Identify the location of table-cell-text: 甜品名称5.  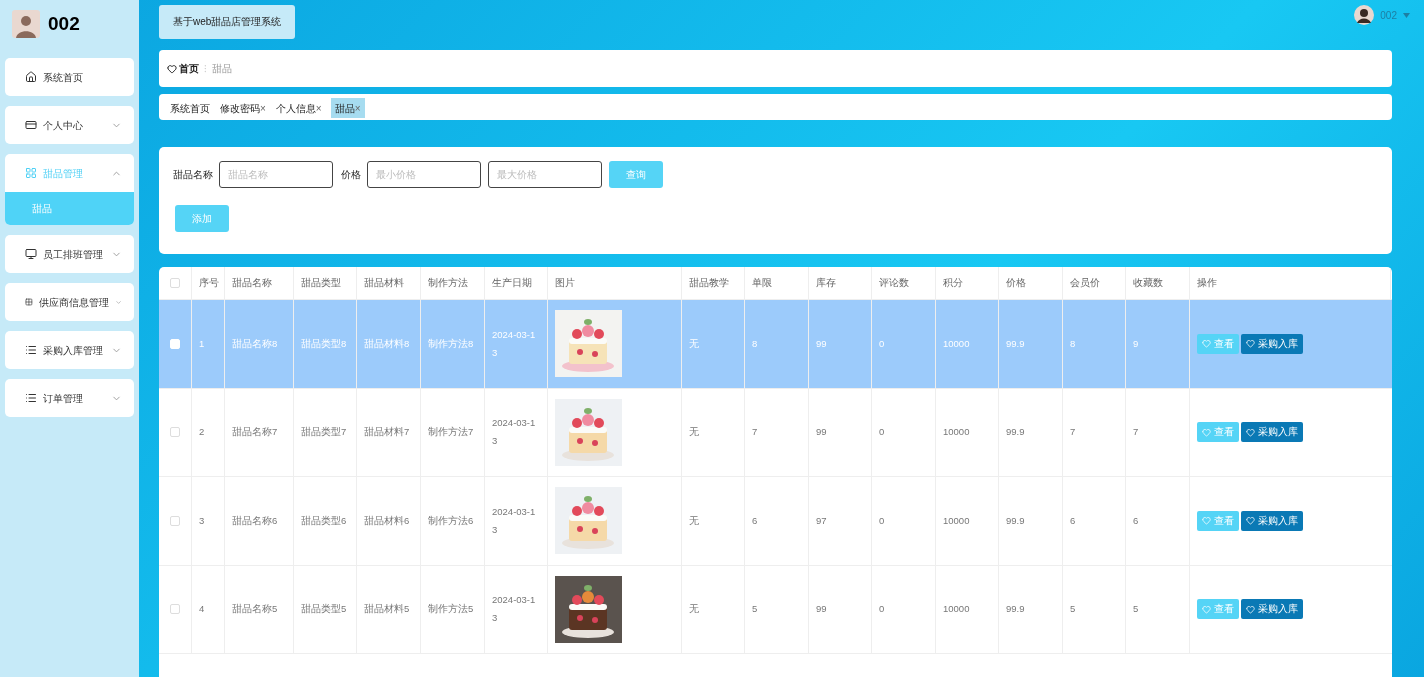
(255, 609).